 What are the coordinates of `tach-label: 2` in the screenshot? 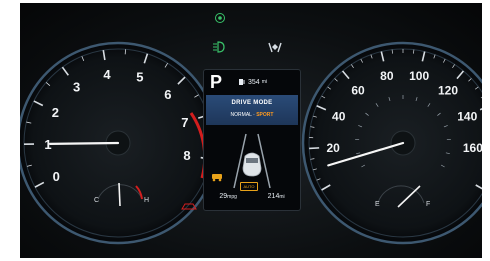 It's located at (55, 112).